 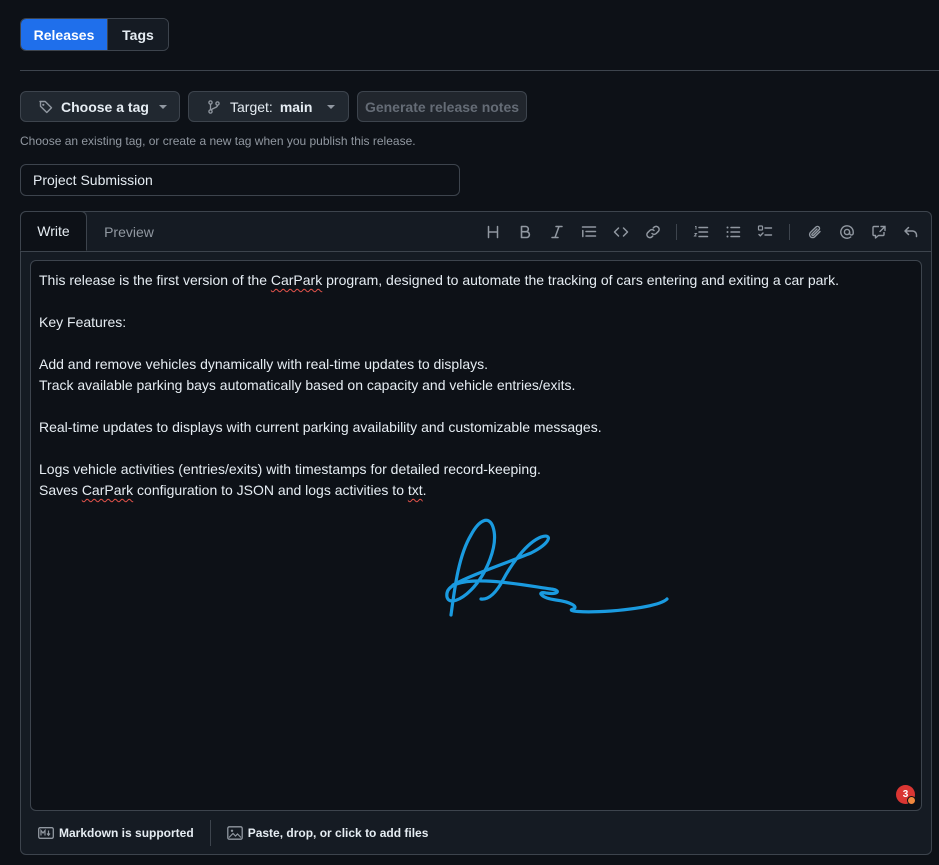 I want to click on notification-badge: 3, so click(x=906, y=795).